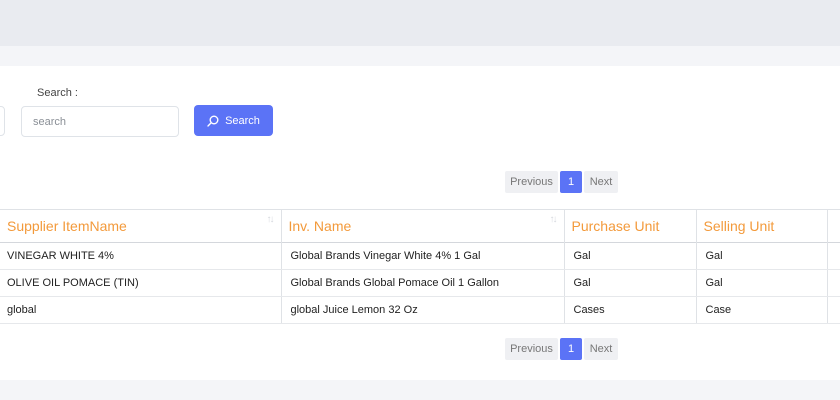 Image resolution: width=840 pixels, height=400 pixels. I want to click on pagination-bottom: Previous 1 Next, so click(561, 349).